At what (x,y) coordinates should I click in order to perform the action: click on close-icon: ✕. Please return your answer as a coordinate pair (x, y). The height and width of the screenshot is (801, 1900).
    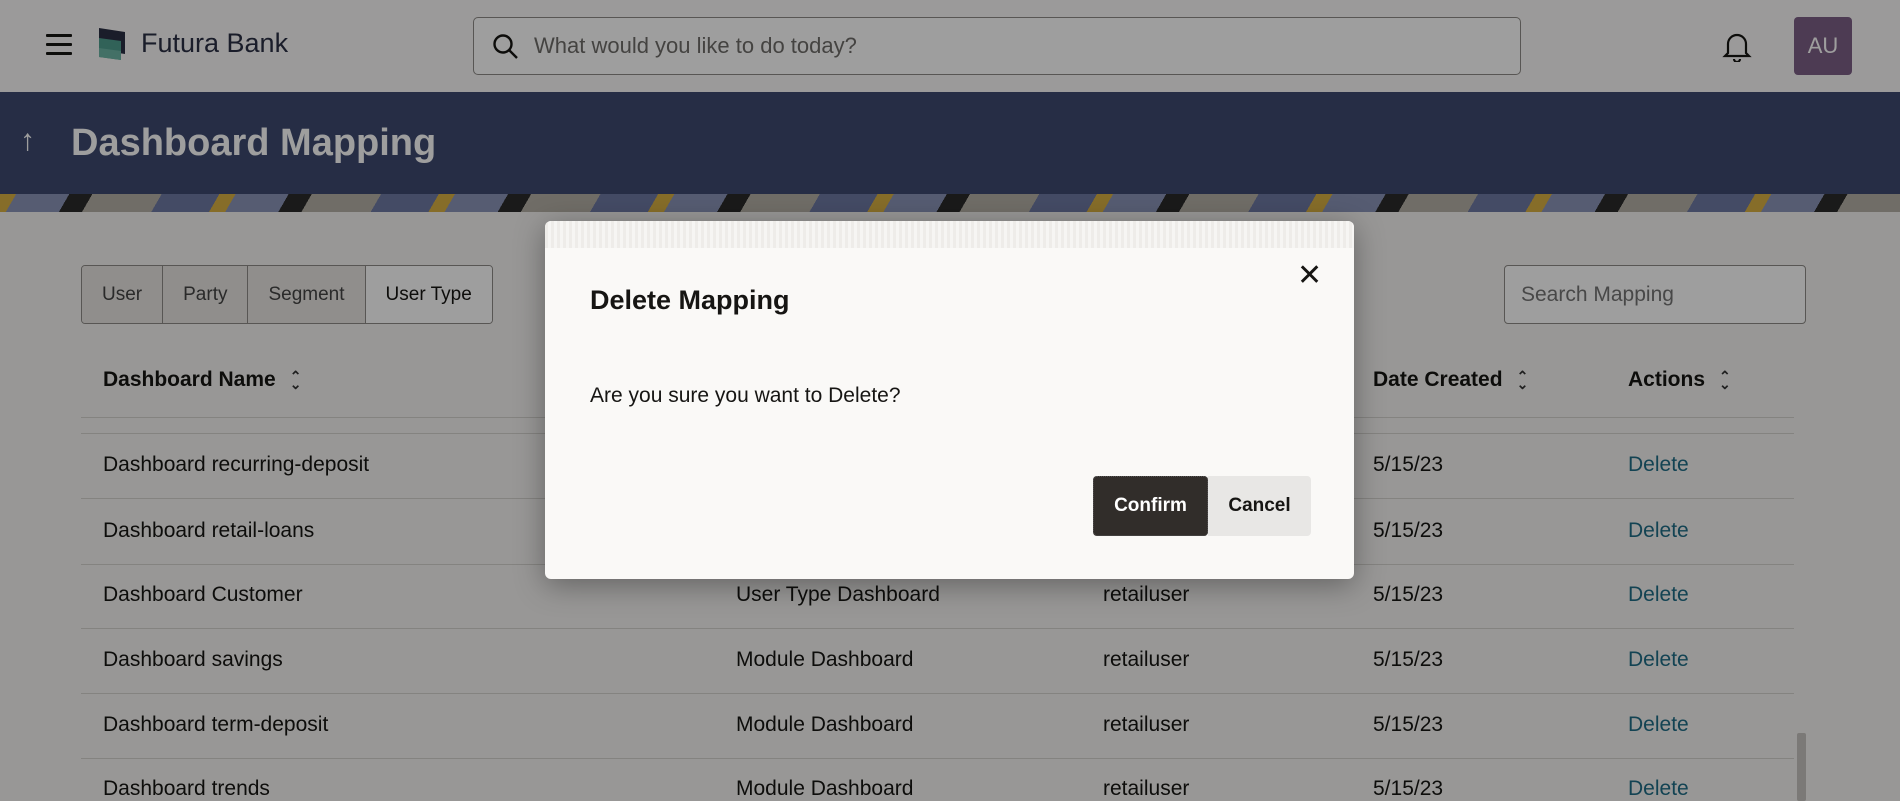
    Looking at the image, I should click on (1309, 276).